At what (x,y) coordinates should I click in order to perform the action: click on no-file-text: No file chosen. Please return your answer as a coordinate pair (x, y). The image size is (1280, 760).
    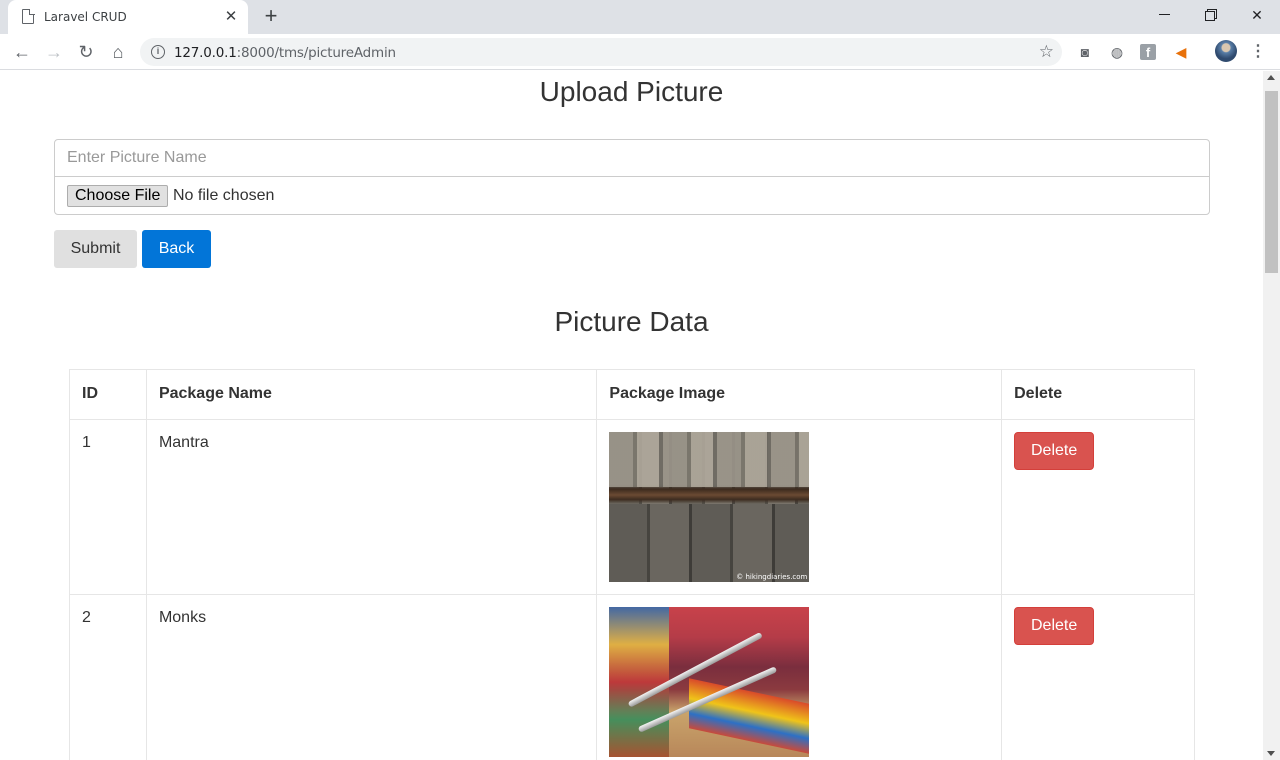
    Looking at the image, I should click on (224, 195).